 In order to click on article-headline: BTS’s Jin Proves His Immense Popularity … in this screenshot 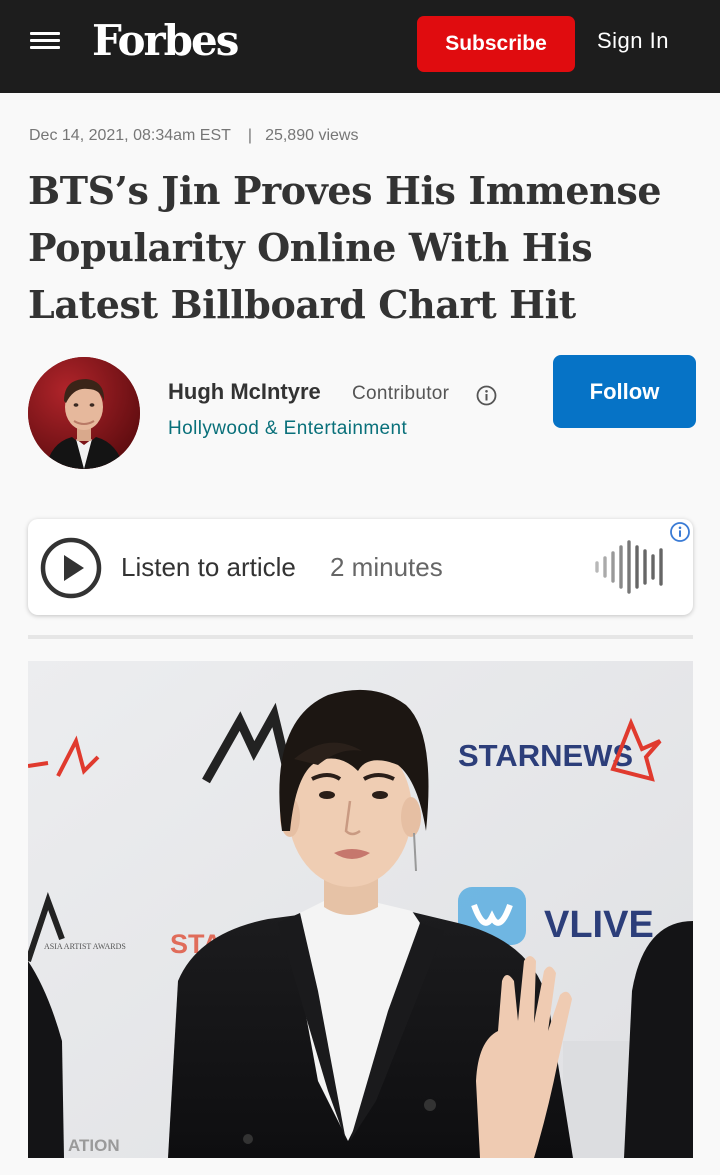, I will do `click(345, 247)`.